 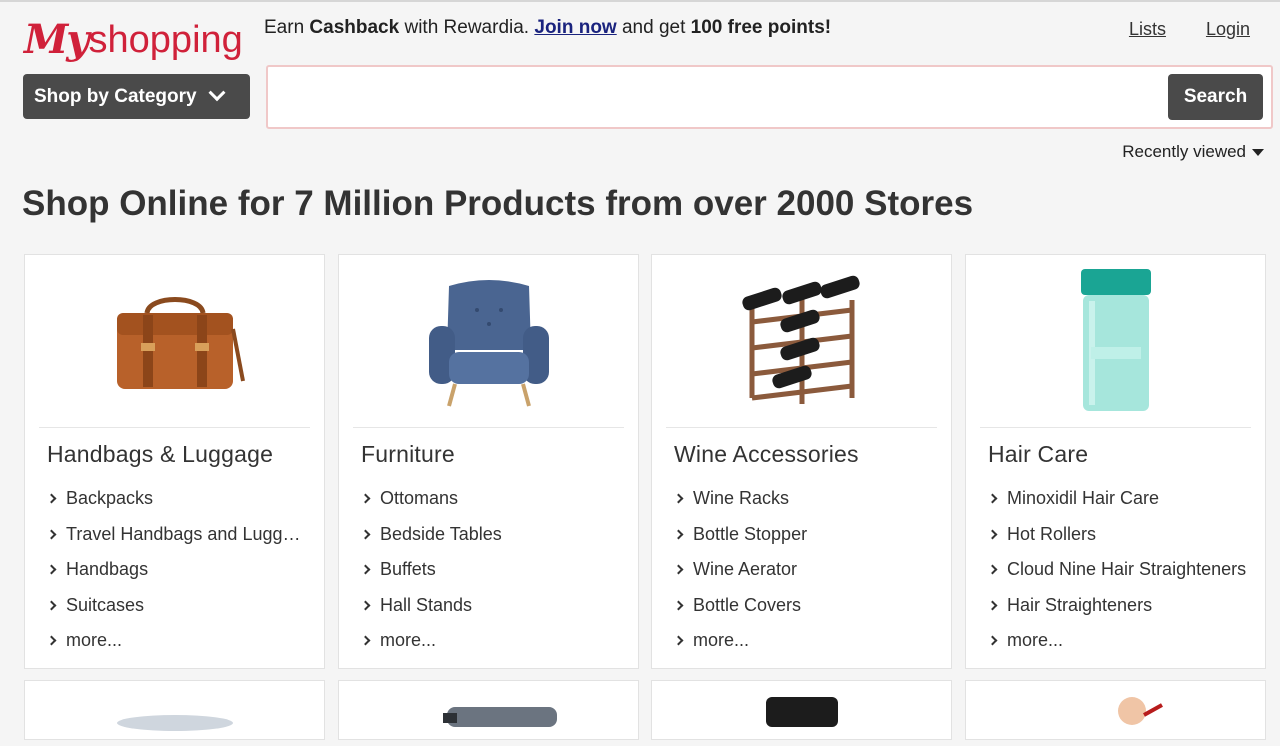 What do you see at coordinates (805, 570) in the screenshot?
I see `subcategory-link: Wine Aerator` at bounding box center [805, 570].